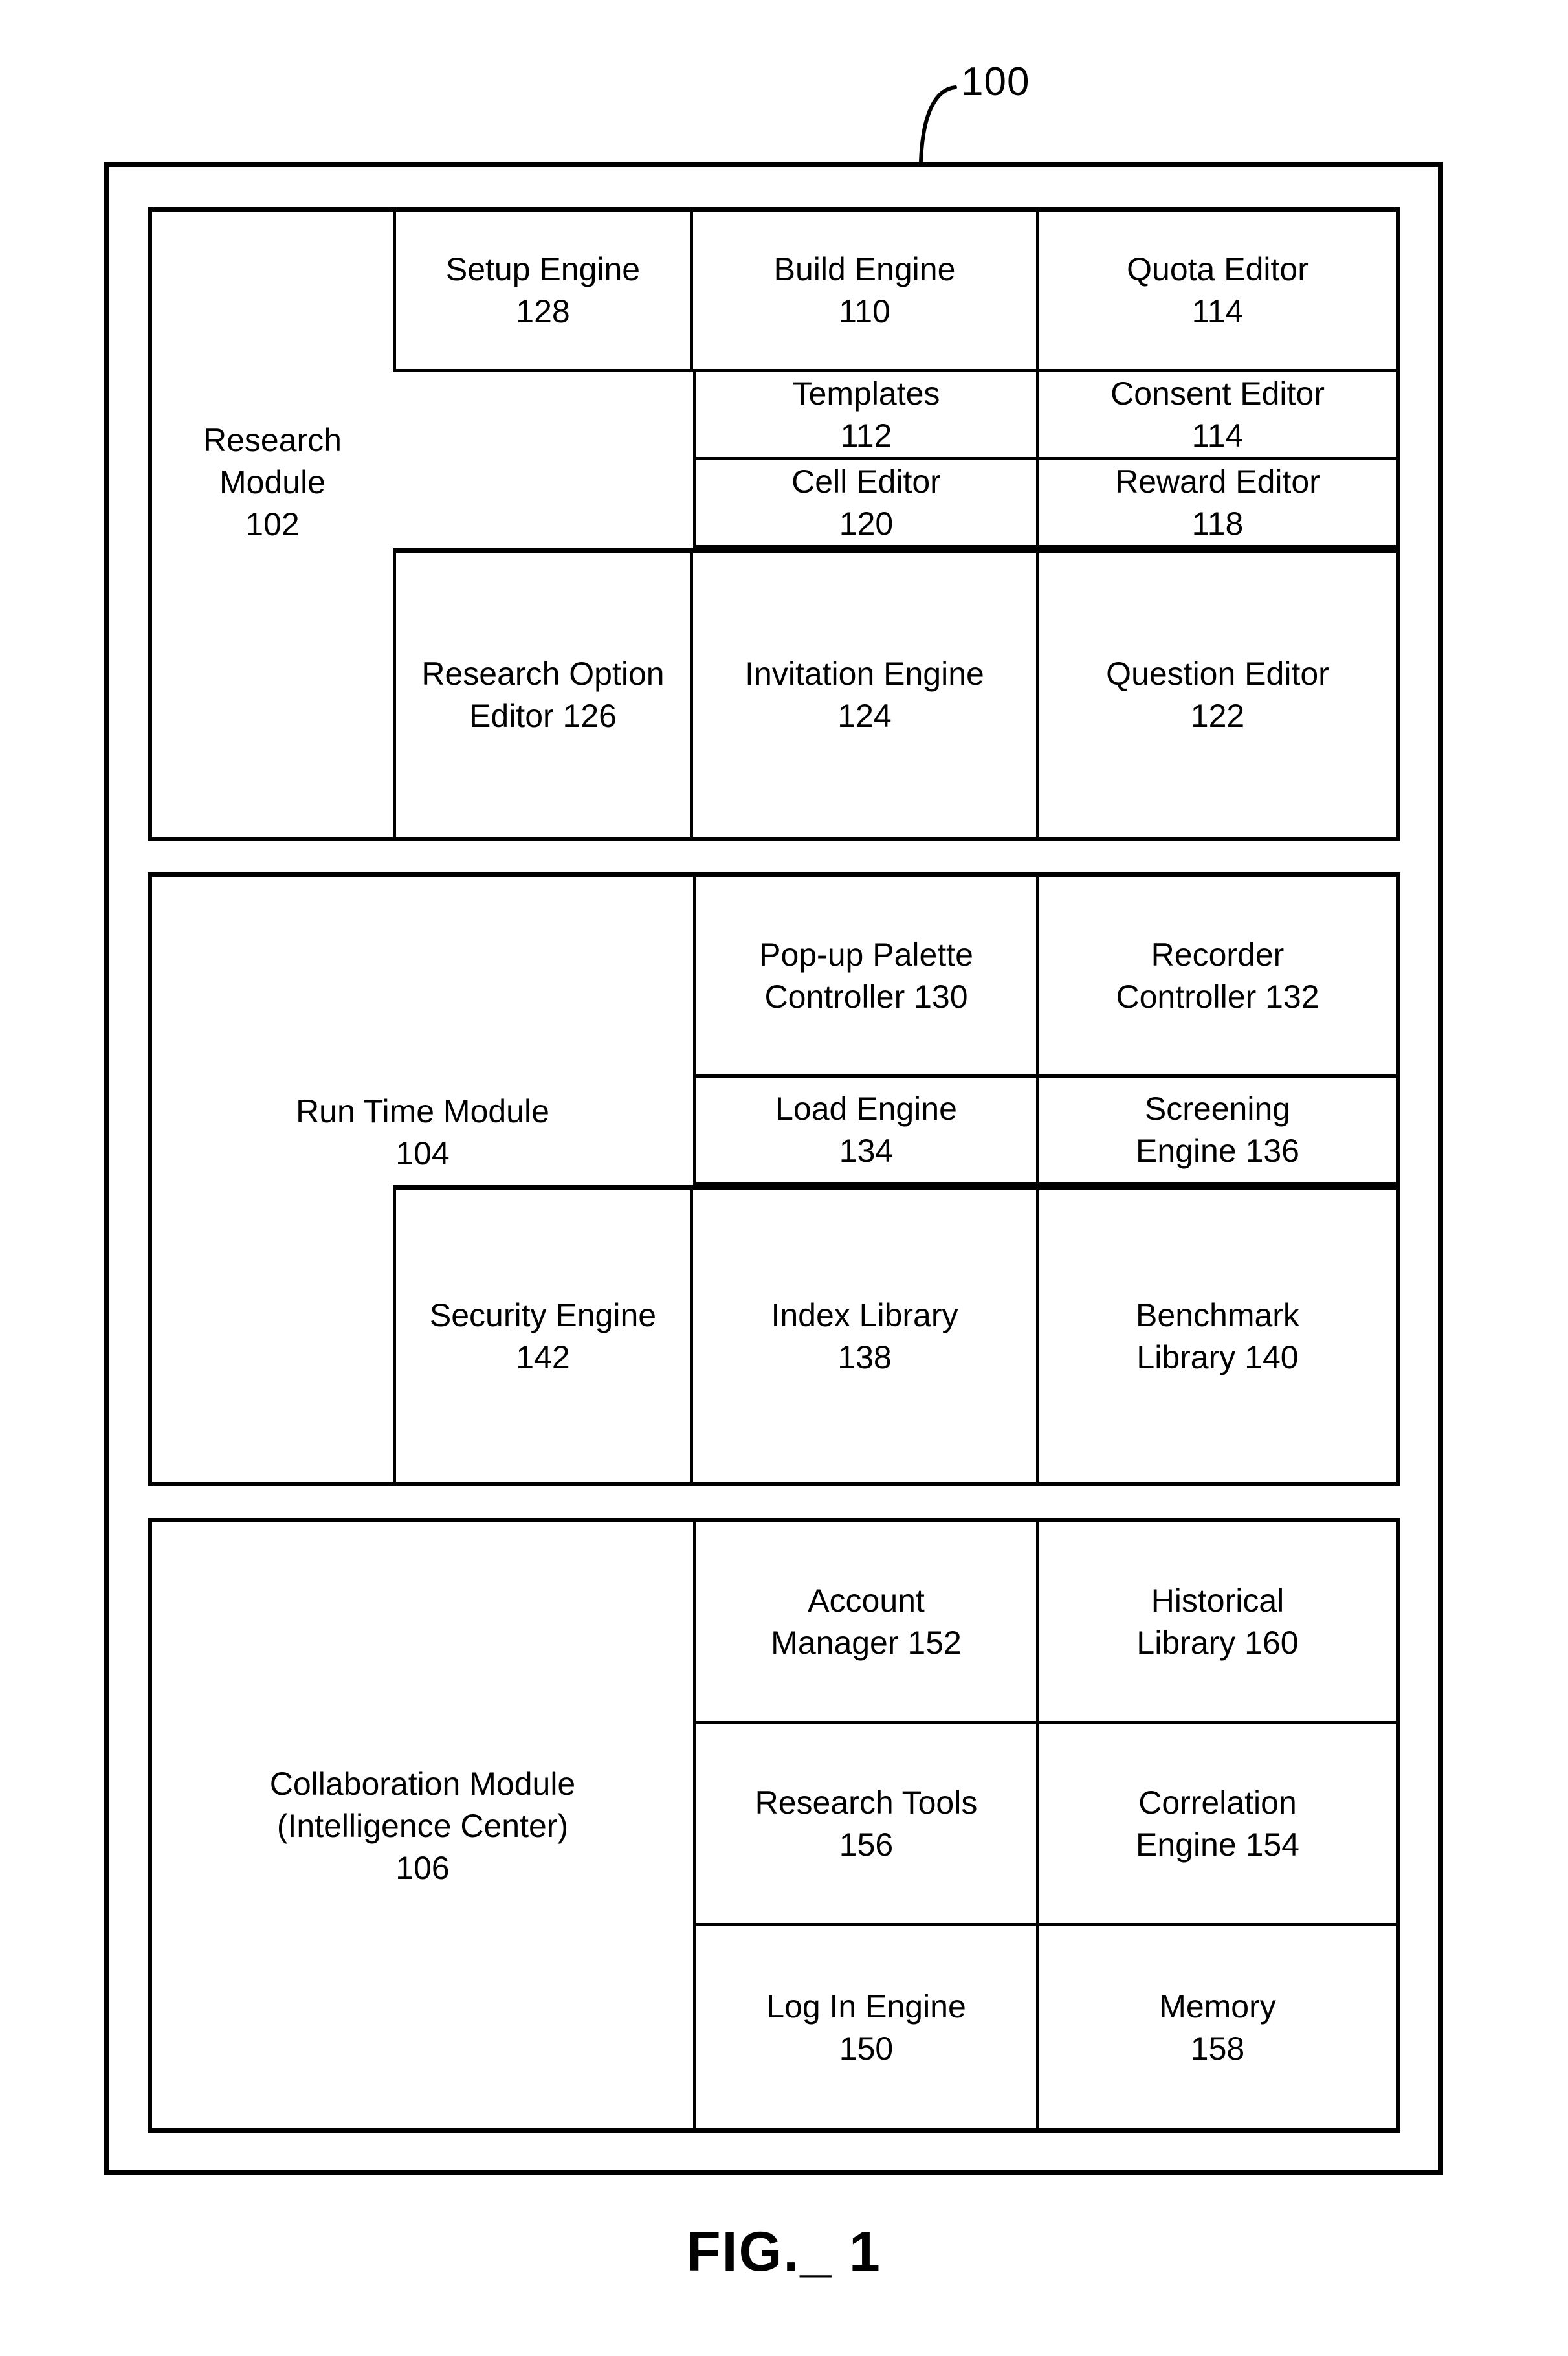 The height and width of the screenshot is (2356, 1568). I want to click on cell-screening-engine: Screening Engine 136, so click(1217, 1131).